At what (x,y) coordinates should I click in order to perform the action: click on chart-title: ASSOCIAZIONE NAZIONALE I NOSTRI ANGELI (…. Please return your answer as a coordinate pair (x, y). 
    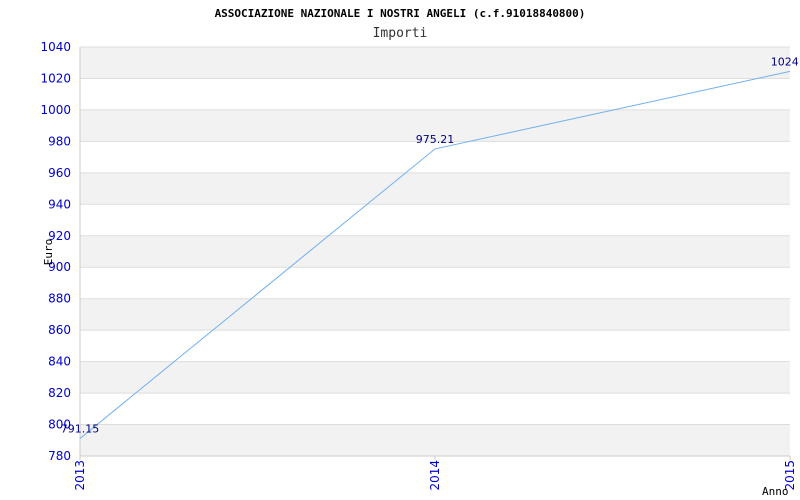
    Looking at the image, I should click on (400, 13).